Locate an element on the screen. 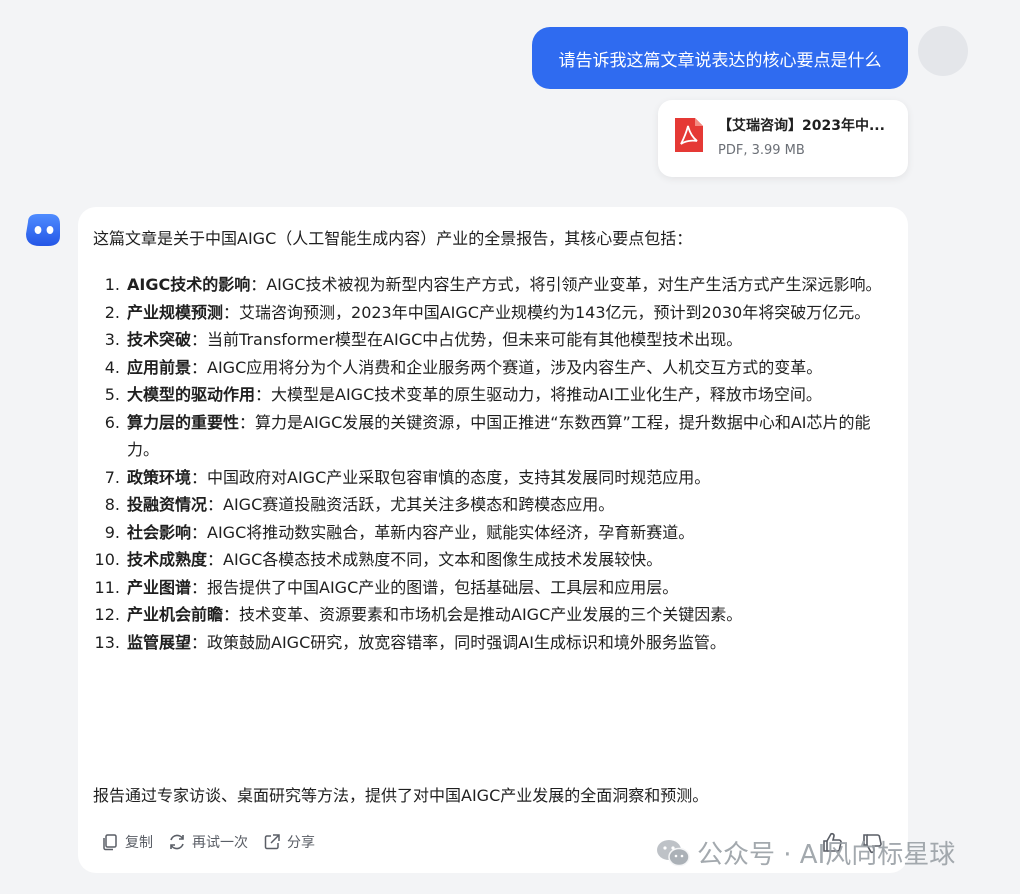  answer-list-item: 11. 产业图谱：报告提供了中国AIGC产业的图谱，包括基础层、工具层和应用层。 is located at coordinates (492, 588).